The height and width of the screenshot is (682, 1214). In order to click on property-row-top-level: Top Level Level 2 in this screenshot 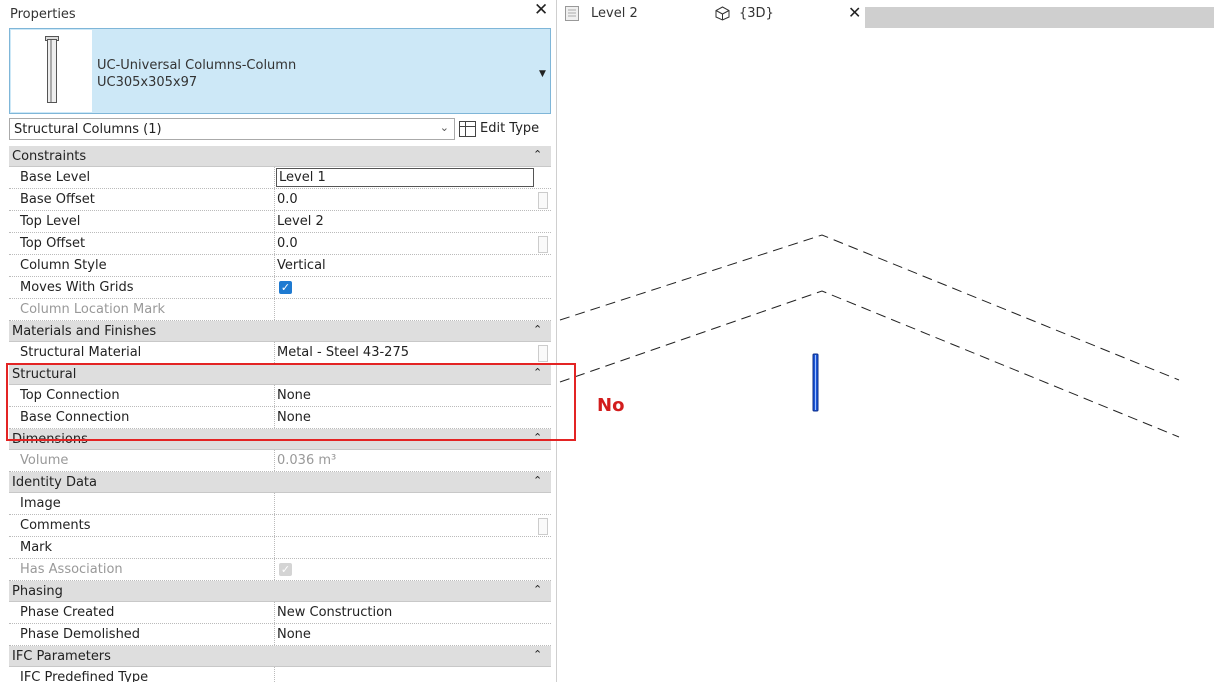, I will do `click(280, 222)`.